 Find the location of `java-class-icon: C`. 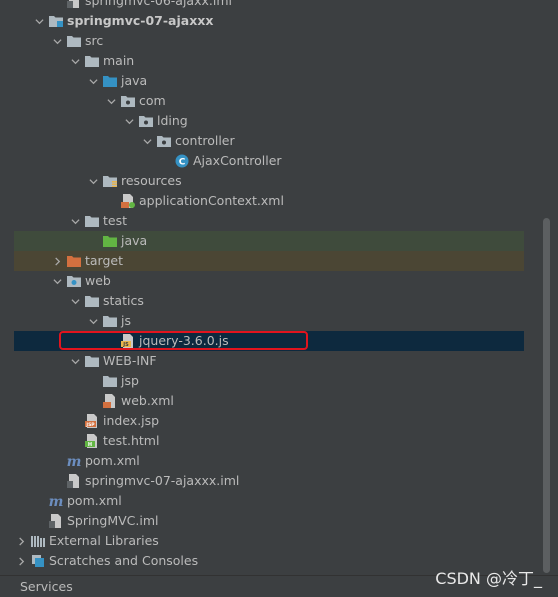

java-class-icon: C is located at coordinates (182, 161).